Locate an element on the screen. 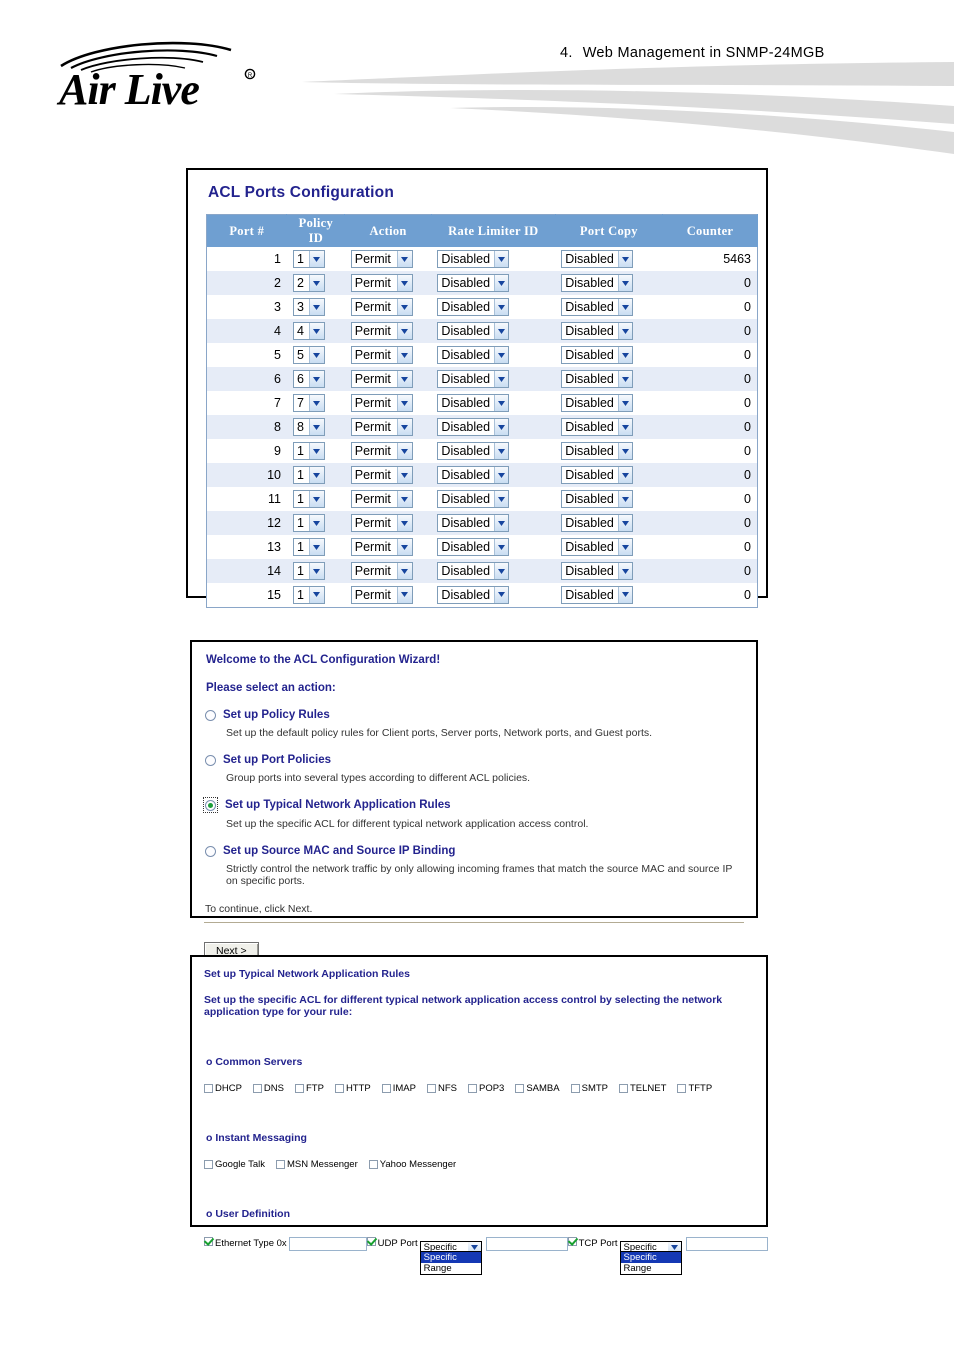 Image resolution: width=954 pixels, height=1350 pixels. policy-id-select: 6 is located at coordinates (308, 379).